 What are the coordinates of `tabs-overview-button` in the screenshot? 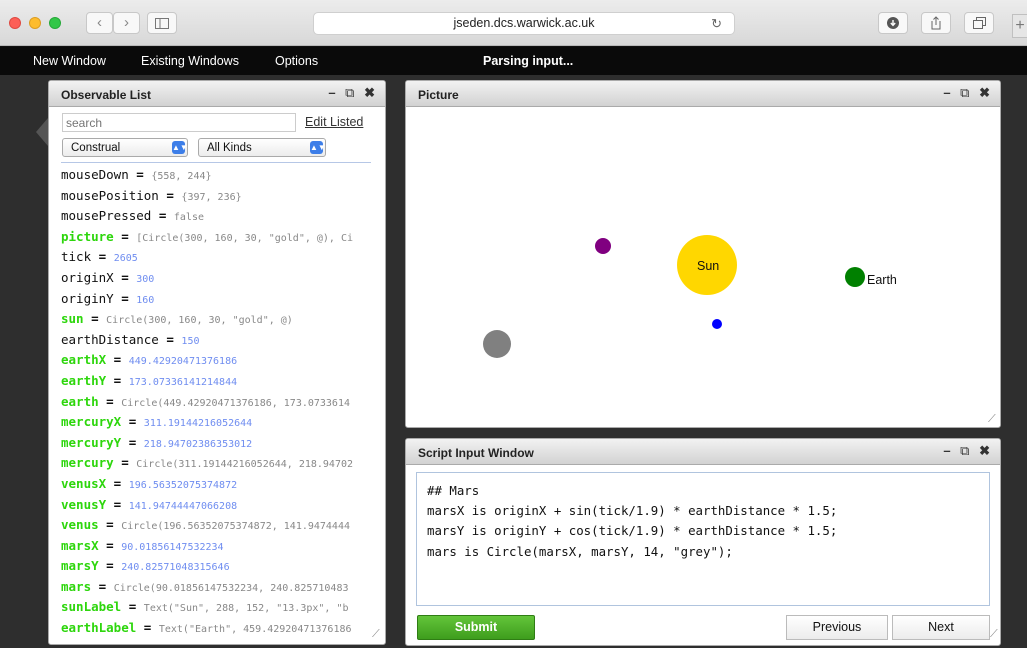 It's located at (979, 23).